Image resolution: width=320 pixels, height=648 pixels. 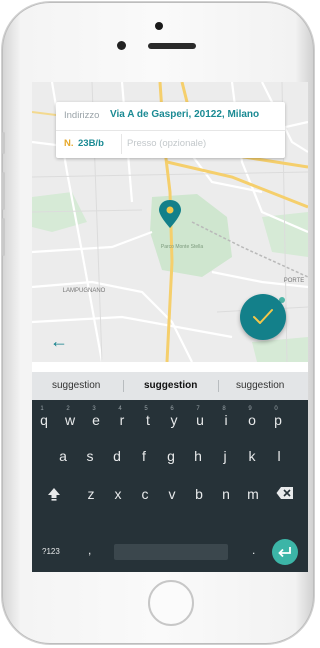 I want to click on field-divider, so click(x=121, y=144).